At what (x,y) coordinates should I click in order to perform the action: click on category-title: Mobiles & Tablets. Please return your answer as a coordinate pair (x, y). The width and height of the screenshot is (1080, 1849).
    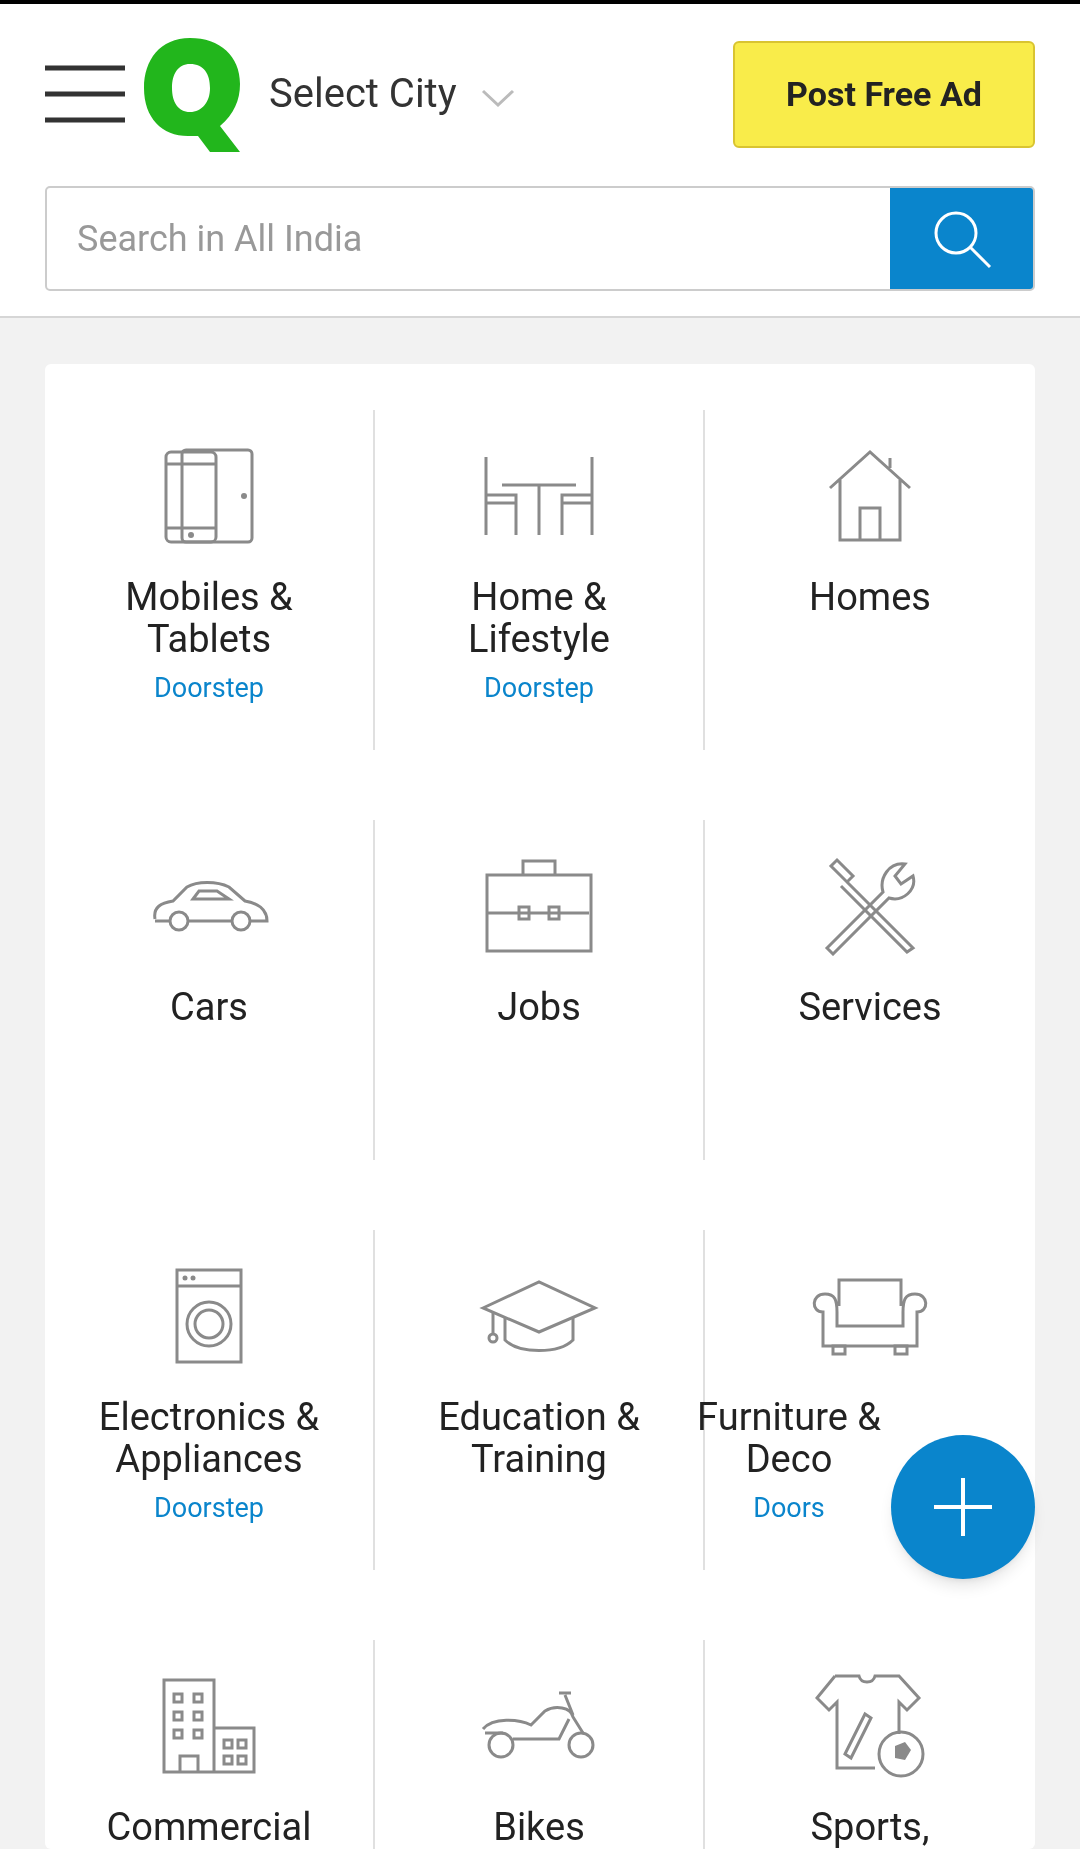
    Looking at the image, I should click on (209, 618).